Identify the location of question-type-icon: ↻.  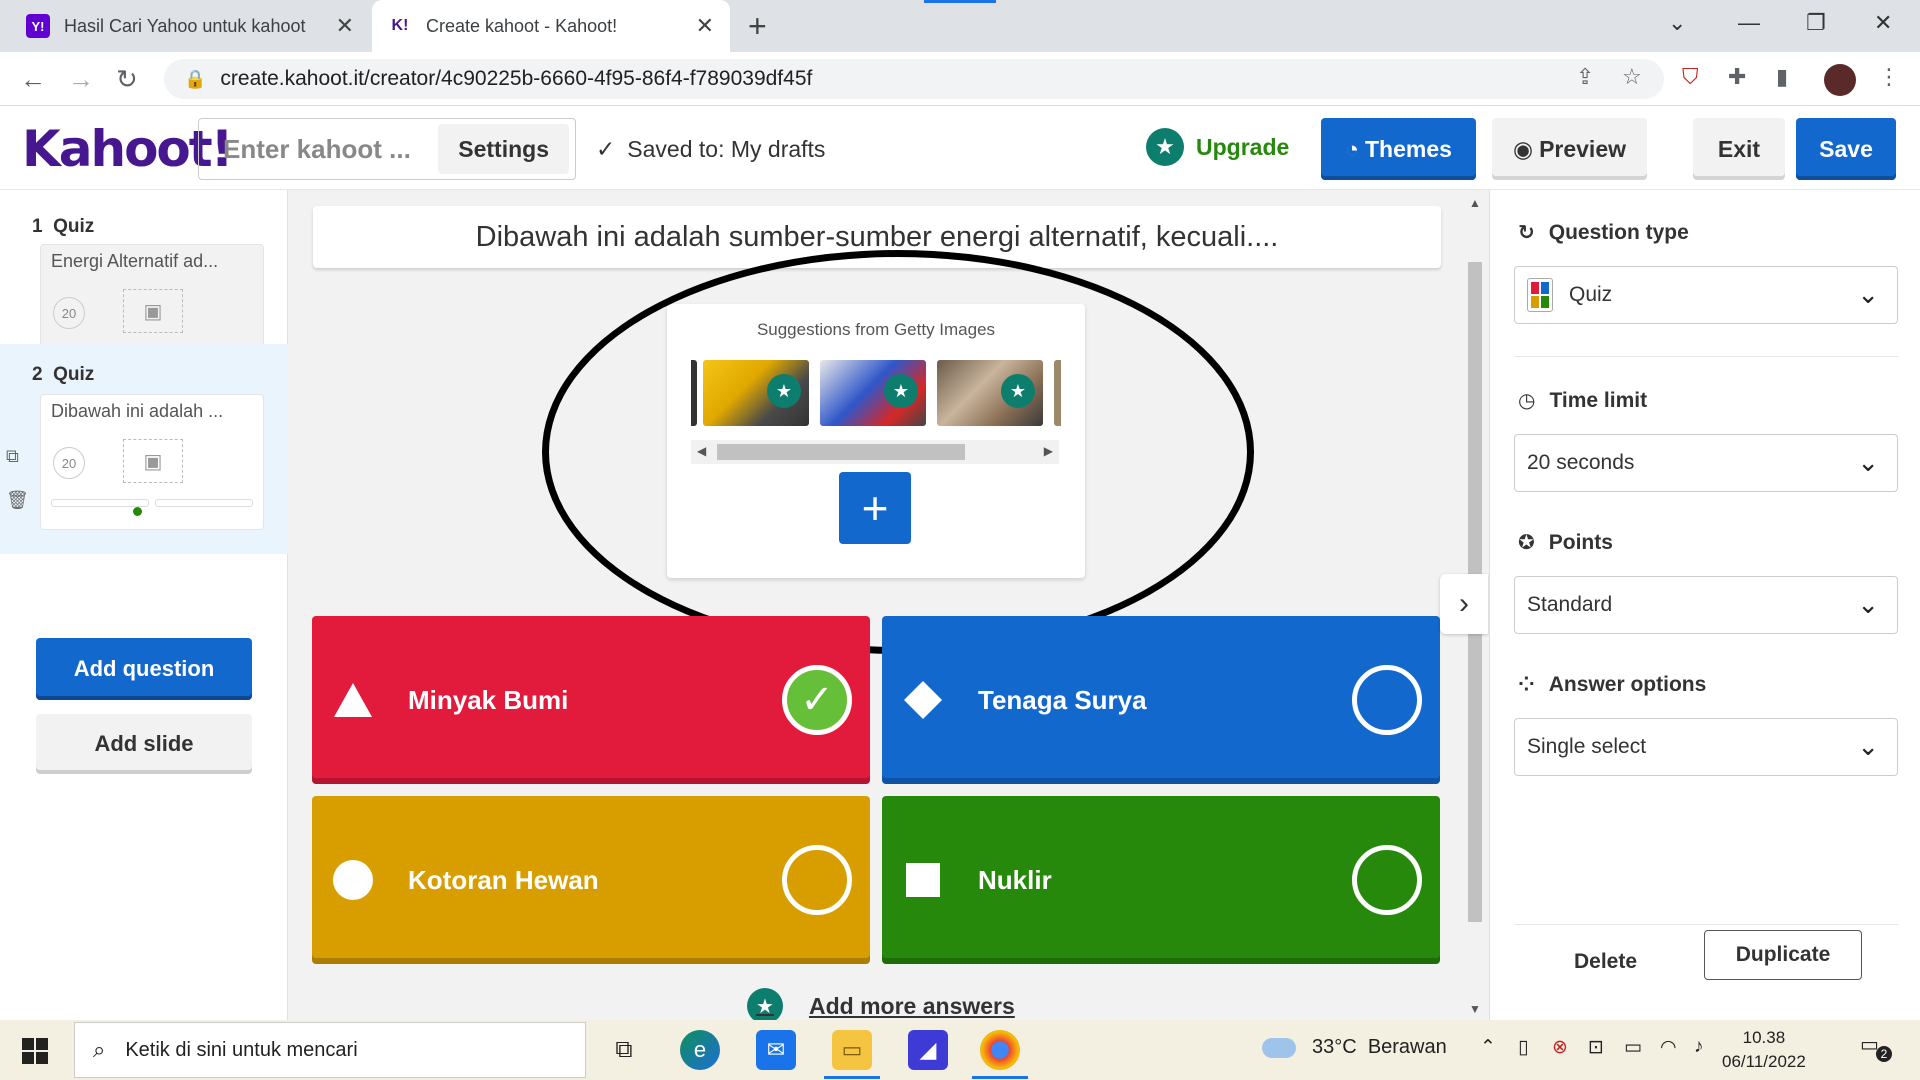
(1526, 233).